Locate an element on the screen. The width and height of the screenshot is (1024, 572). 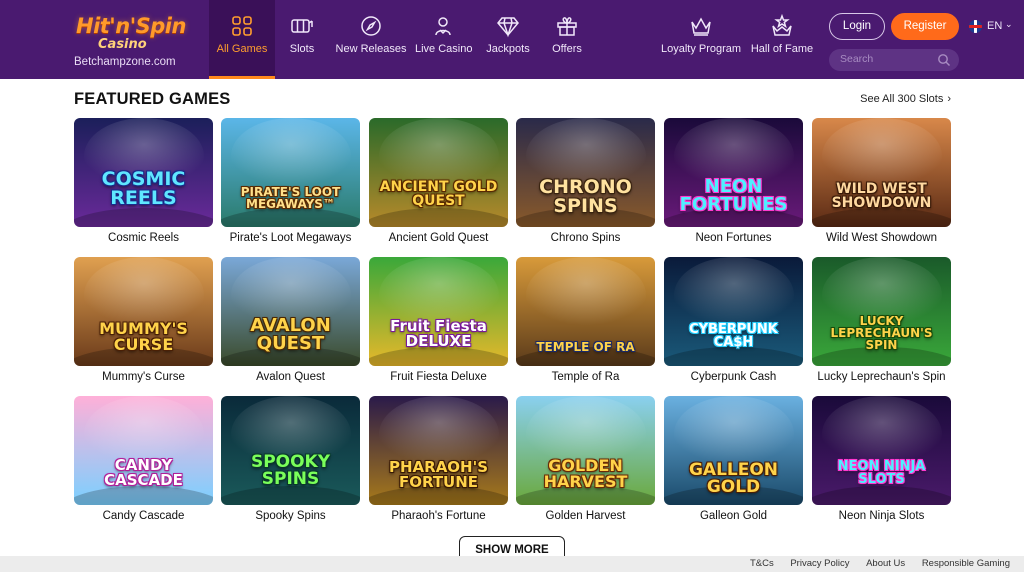
game-card: SPOOKY SPINS Spooky Spins is located at coordinates (290, 459).